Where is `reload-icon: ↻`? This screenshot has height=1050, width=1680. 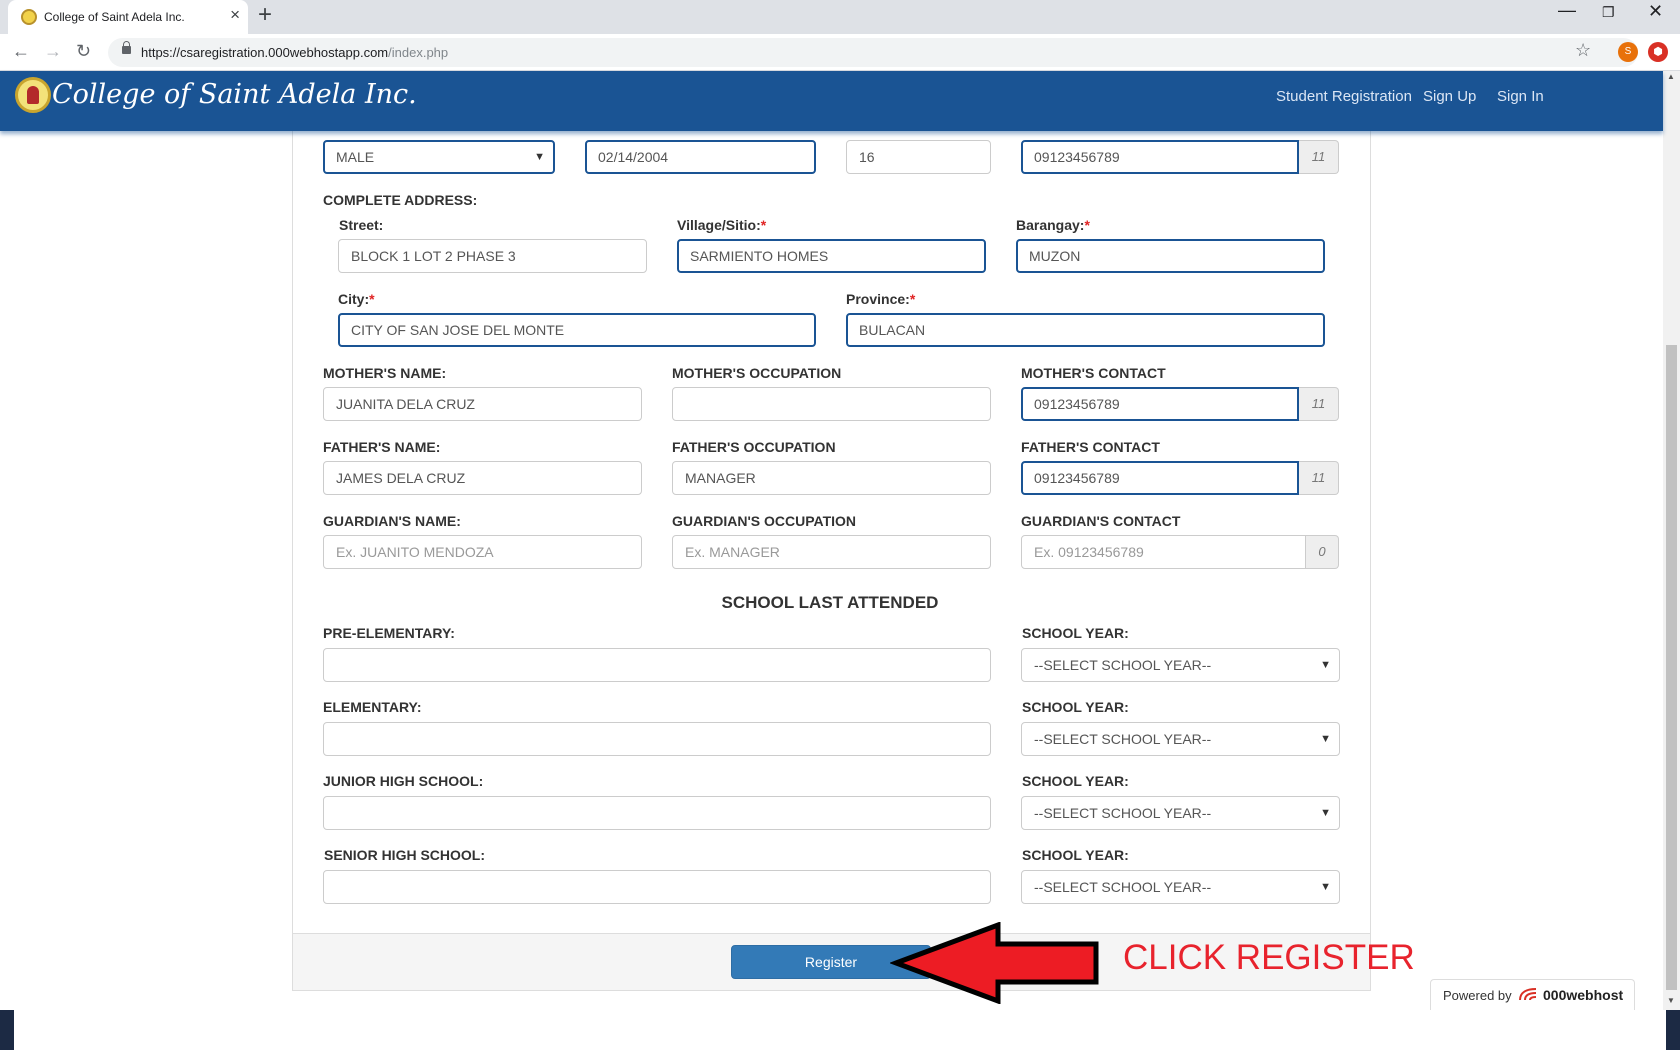 reload-icon: ↻ is located at coordinates (83, 51).